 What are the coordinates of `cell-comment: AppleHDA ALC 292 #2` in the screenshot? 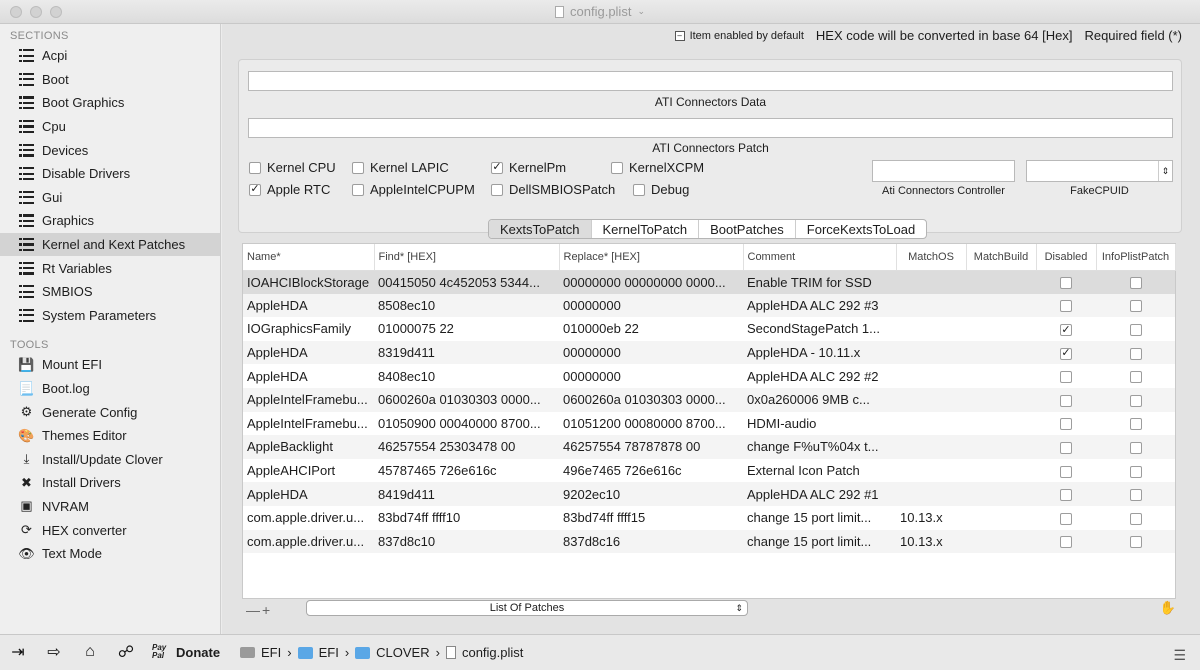 It's located at (819, 376).